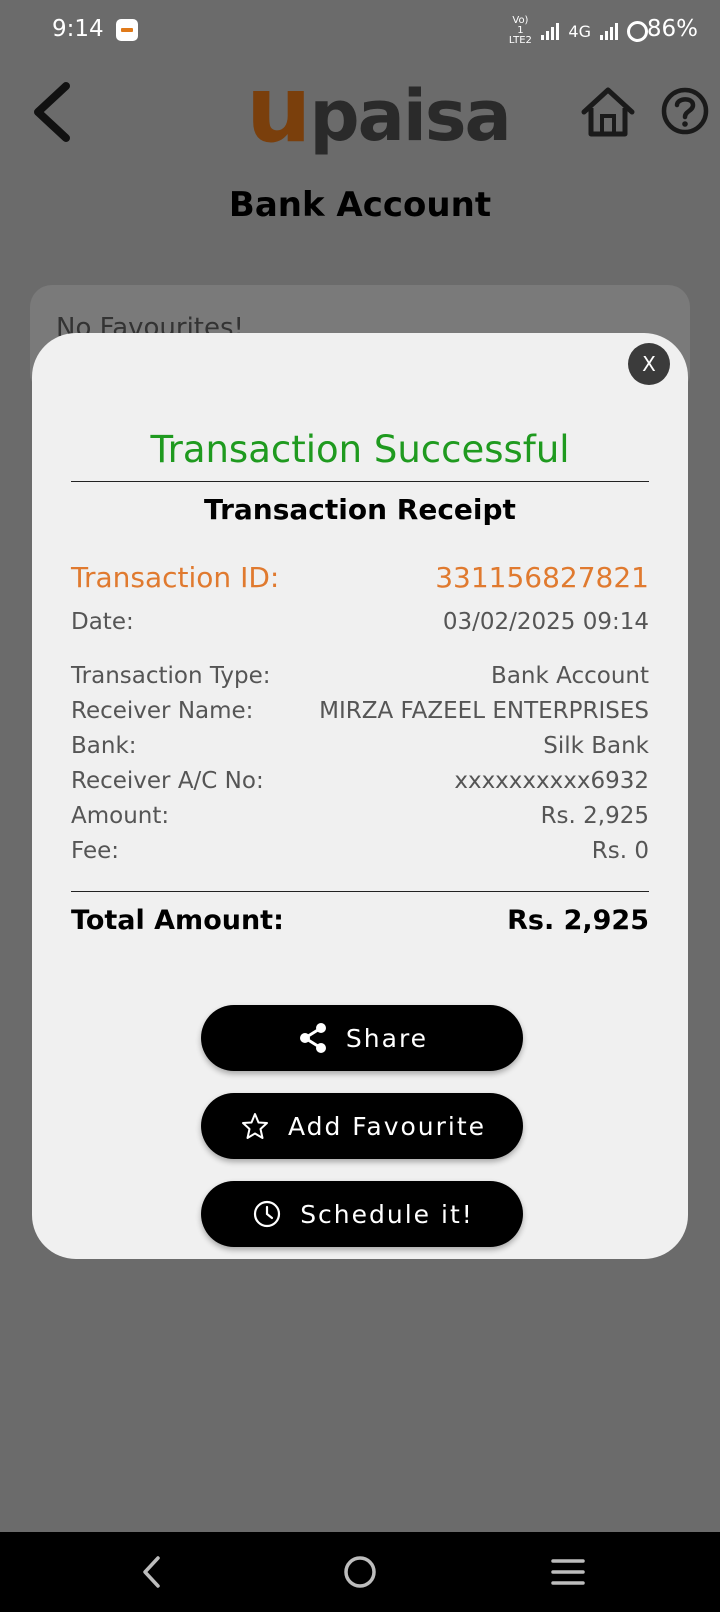  I want to click on signal-icon, so click(550, 31).